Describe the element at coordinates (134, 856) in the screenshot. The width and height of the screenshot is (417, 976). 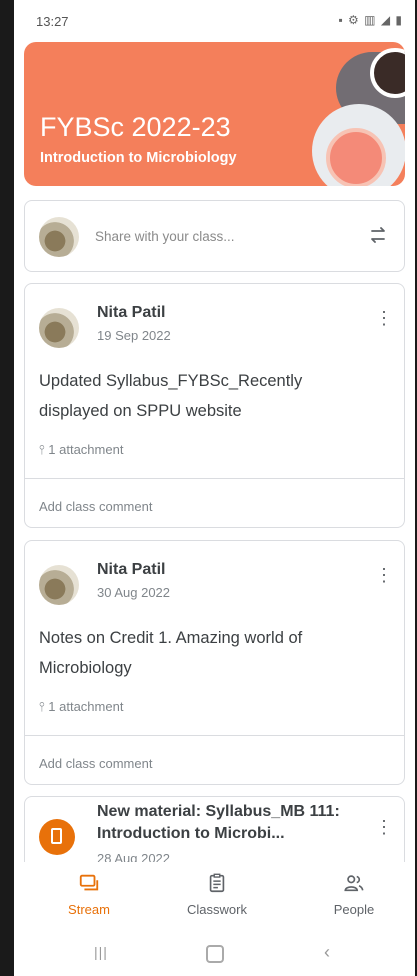
I see `post-date: 28 Aug 2022` at that location.